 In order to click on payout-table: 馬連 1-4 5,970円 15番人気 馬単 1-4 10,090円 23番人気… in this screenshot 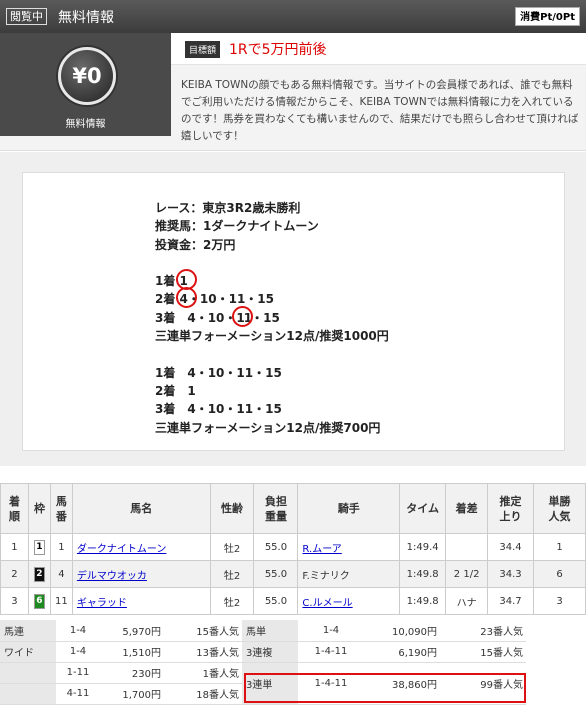, I will do `click(263, 662)`.